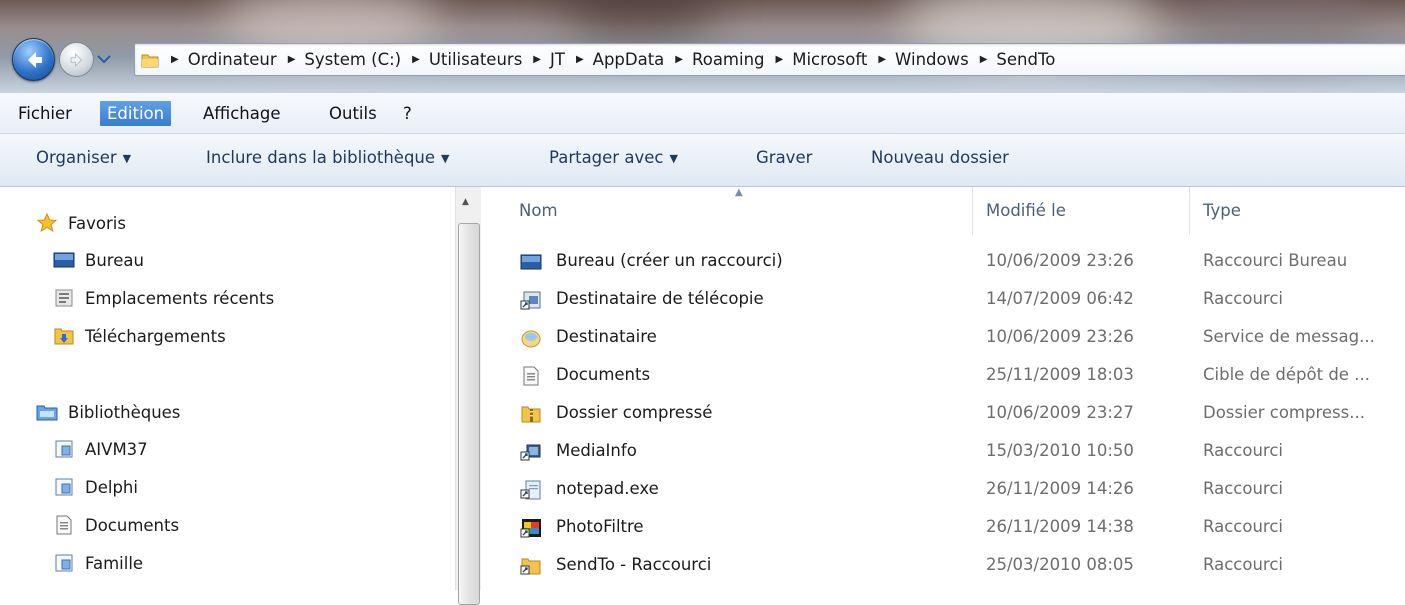 Image resolution: width=1405 pixels, height=605 pixels. What do you see at coordinates (116, 525) in the screenshot?
I see `nav-item-documents: Documents` at bounding box center [116, 525].